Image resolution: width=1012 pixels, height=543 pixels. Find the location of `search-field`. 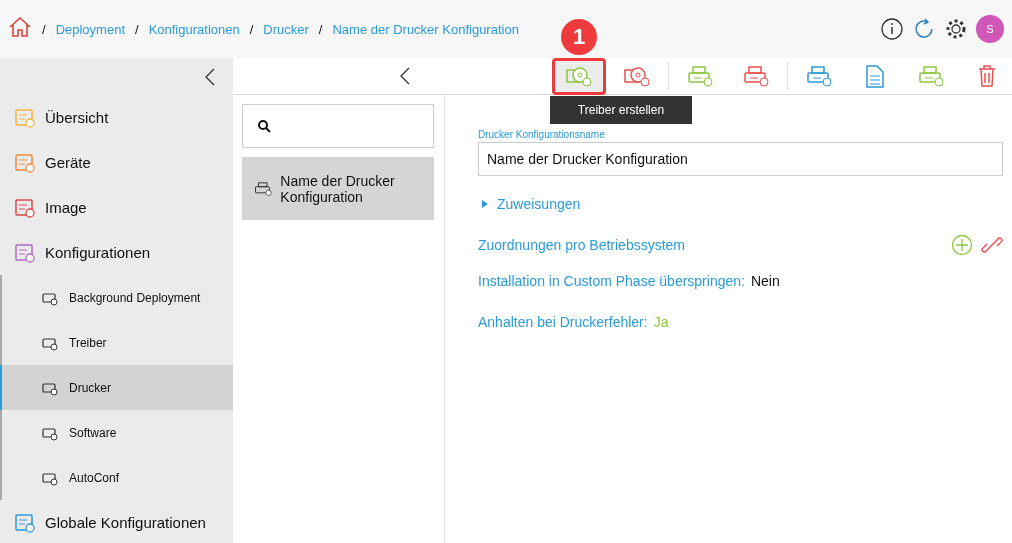

search-field is located at coordinates (338, 126).